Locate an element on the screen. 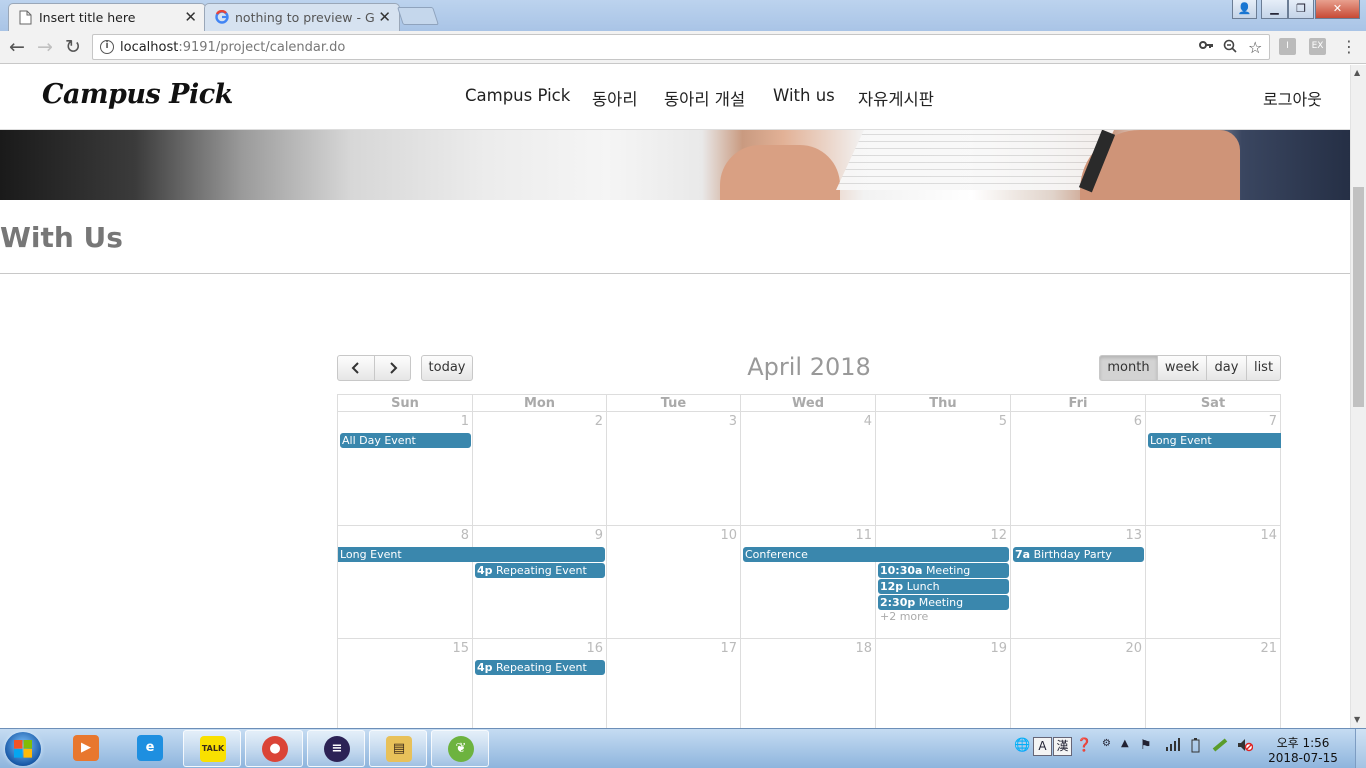 This screenshot has width=1366, height=768. view-day-button: day is located at coordinates (1226, 368).